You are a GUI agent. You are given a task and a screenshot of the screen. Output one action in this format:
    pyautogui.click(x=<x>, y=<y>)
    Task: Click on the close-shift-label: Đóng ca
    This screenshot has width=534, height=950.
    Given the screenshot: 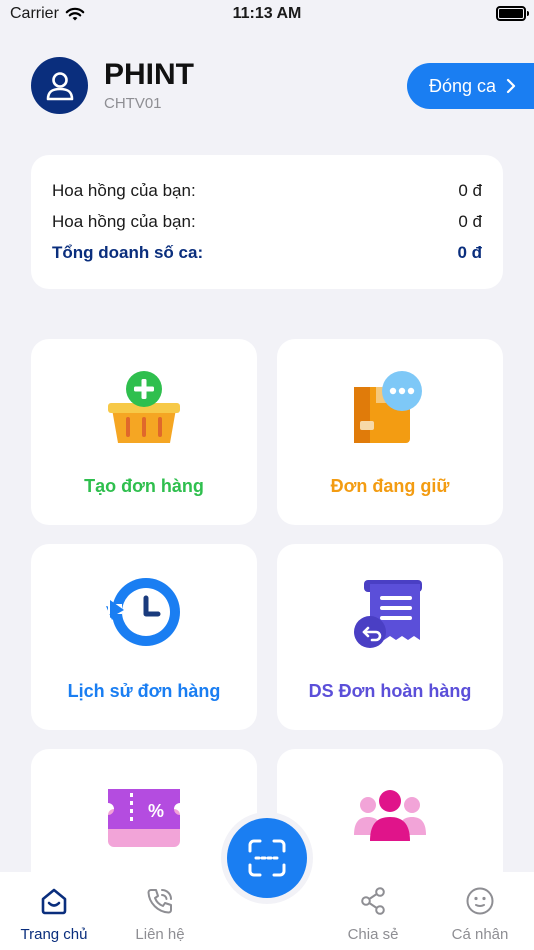 What is the action you would take?
    pyautogui.click(x=463, y=85)
    